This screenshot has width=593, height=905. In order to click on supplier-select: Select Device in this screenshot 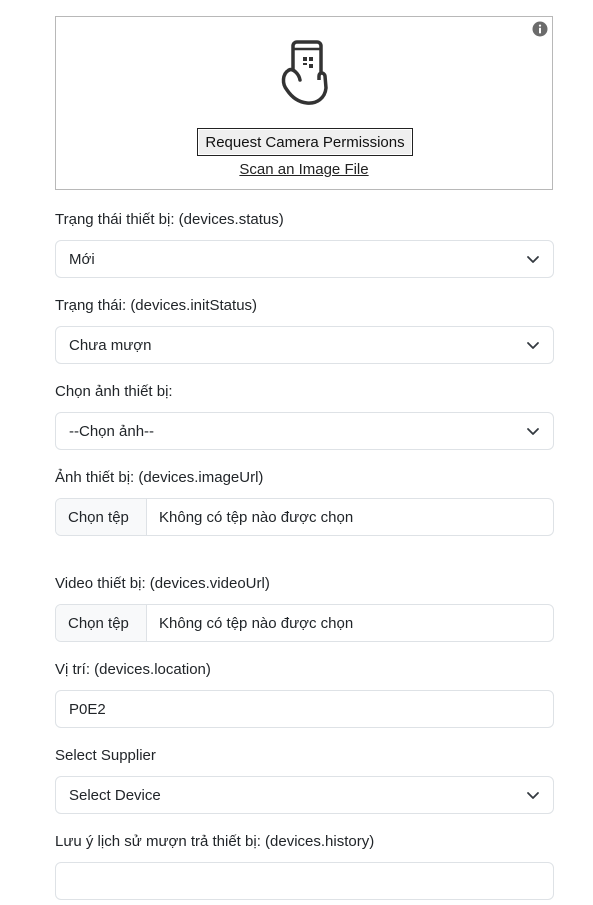, I will do `click(304, 795)`.